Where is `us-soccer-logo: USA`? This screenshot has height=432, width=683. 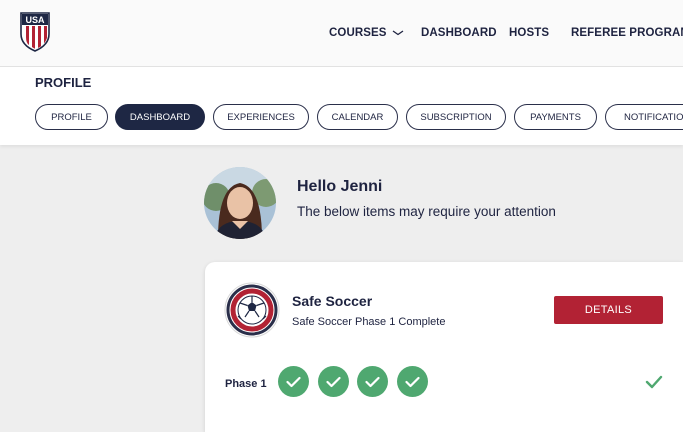
us-soccer-logo: USA is located at coordinates (35, 32).